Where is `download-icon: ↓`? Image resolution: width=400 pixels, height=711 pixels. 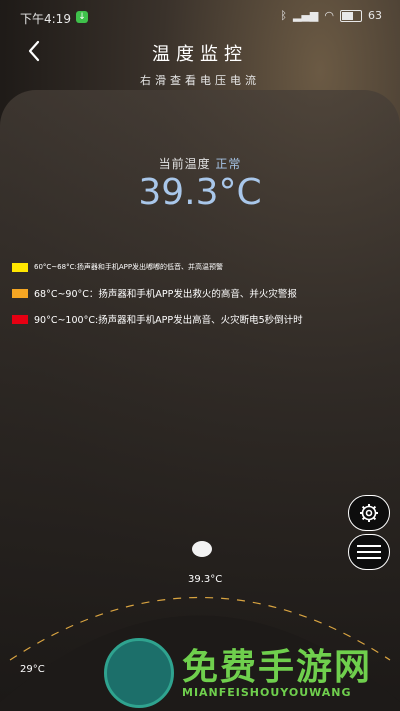 download-icon: ↓ is located at coordinates (82, 17).